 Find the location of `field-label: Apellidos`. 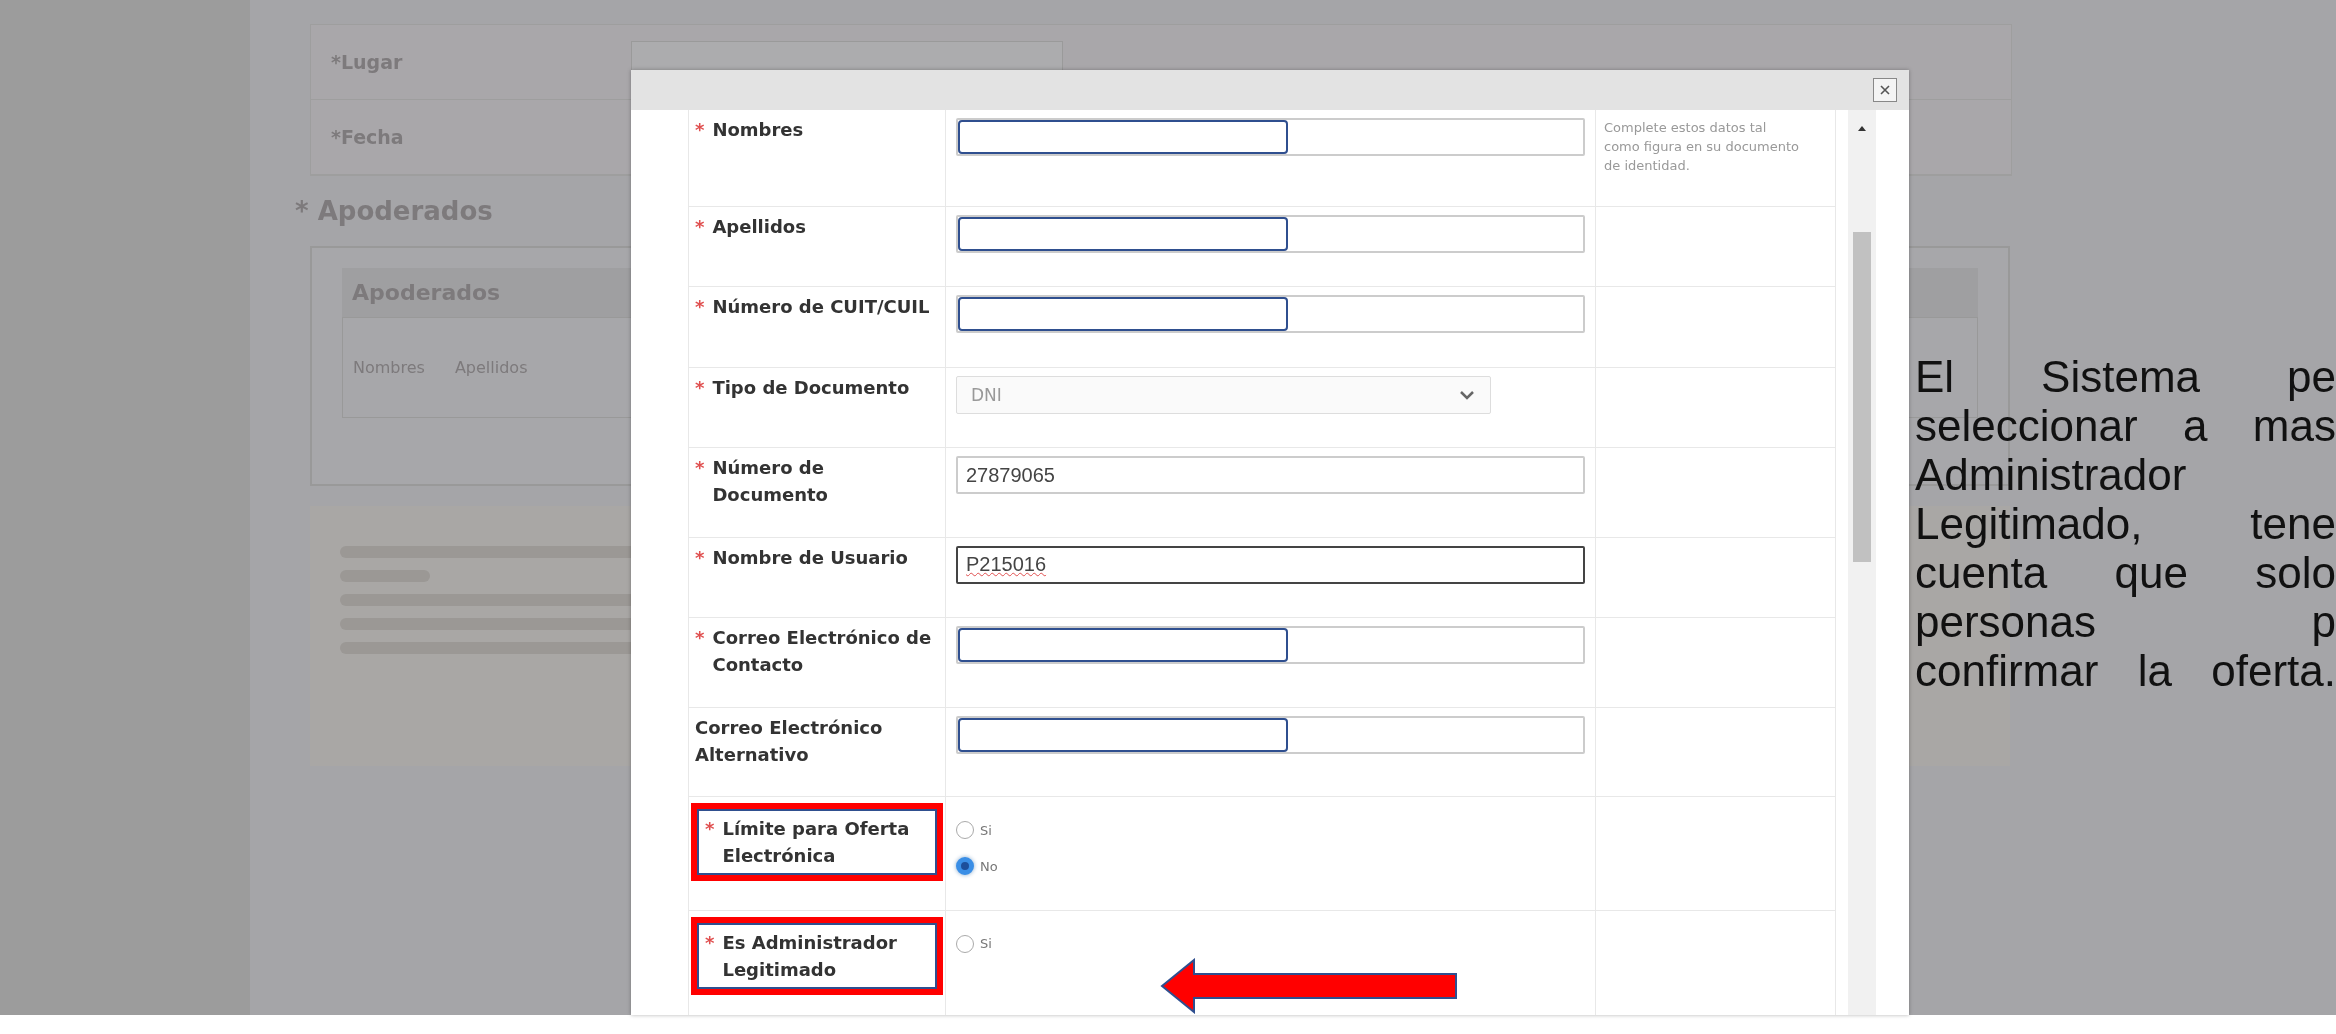

field-label: Apellidos is located at coordinates (759, 226).